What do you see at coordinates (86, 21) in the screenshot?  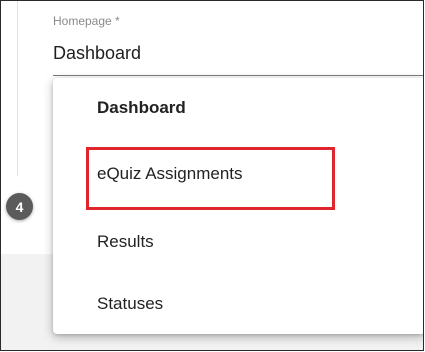 I see `homepage-field-label: Homepage *` at bounding box center [86, 21].